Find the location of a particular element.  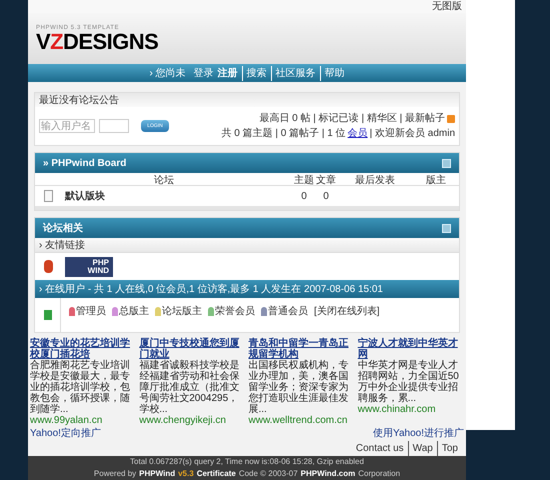

ad-url: www.99yalan.cn is located at coordinates (83, 420).